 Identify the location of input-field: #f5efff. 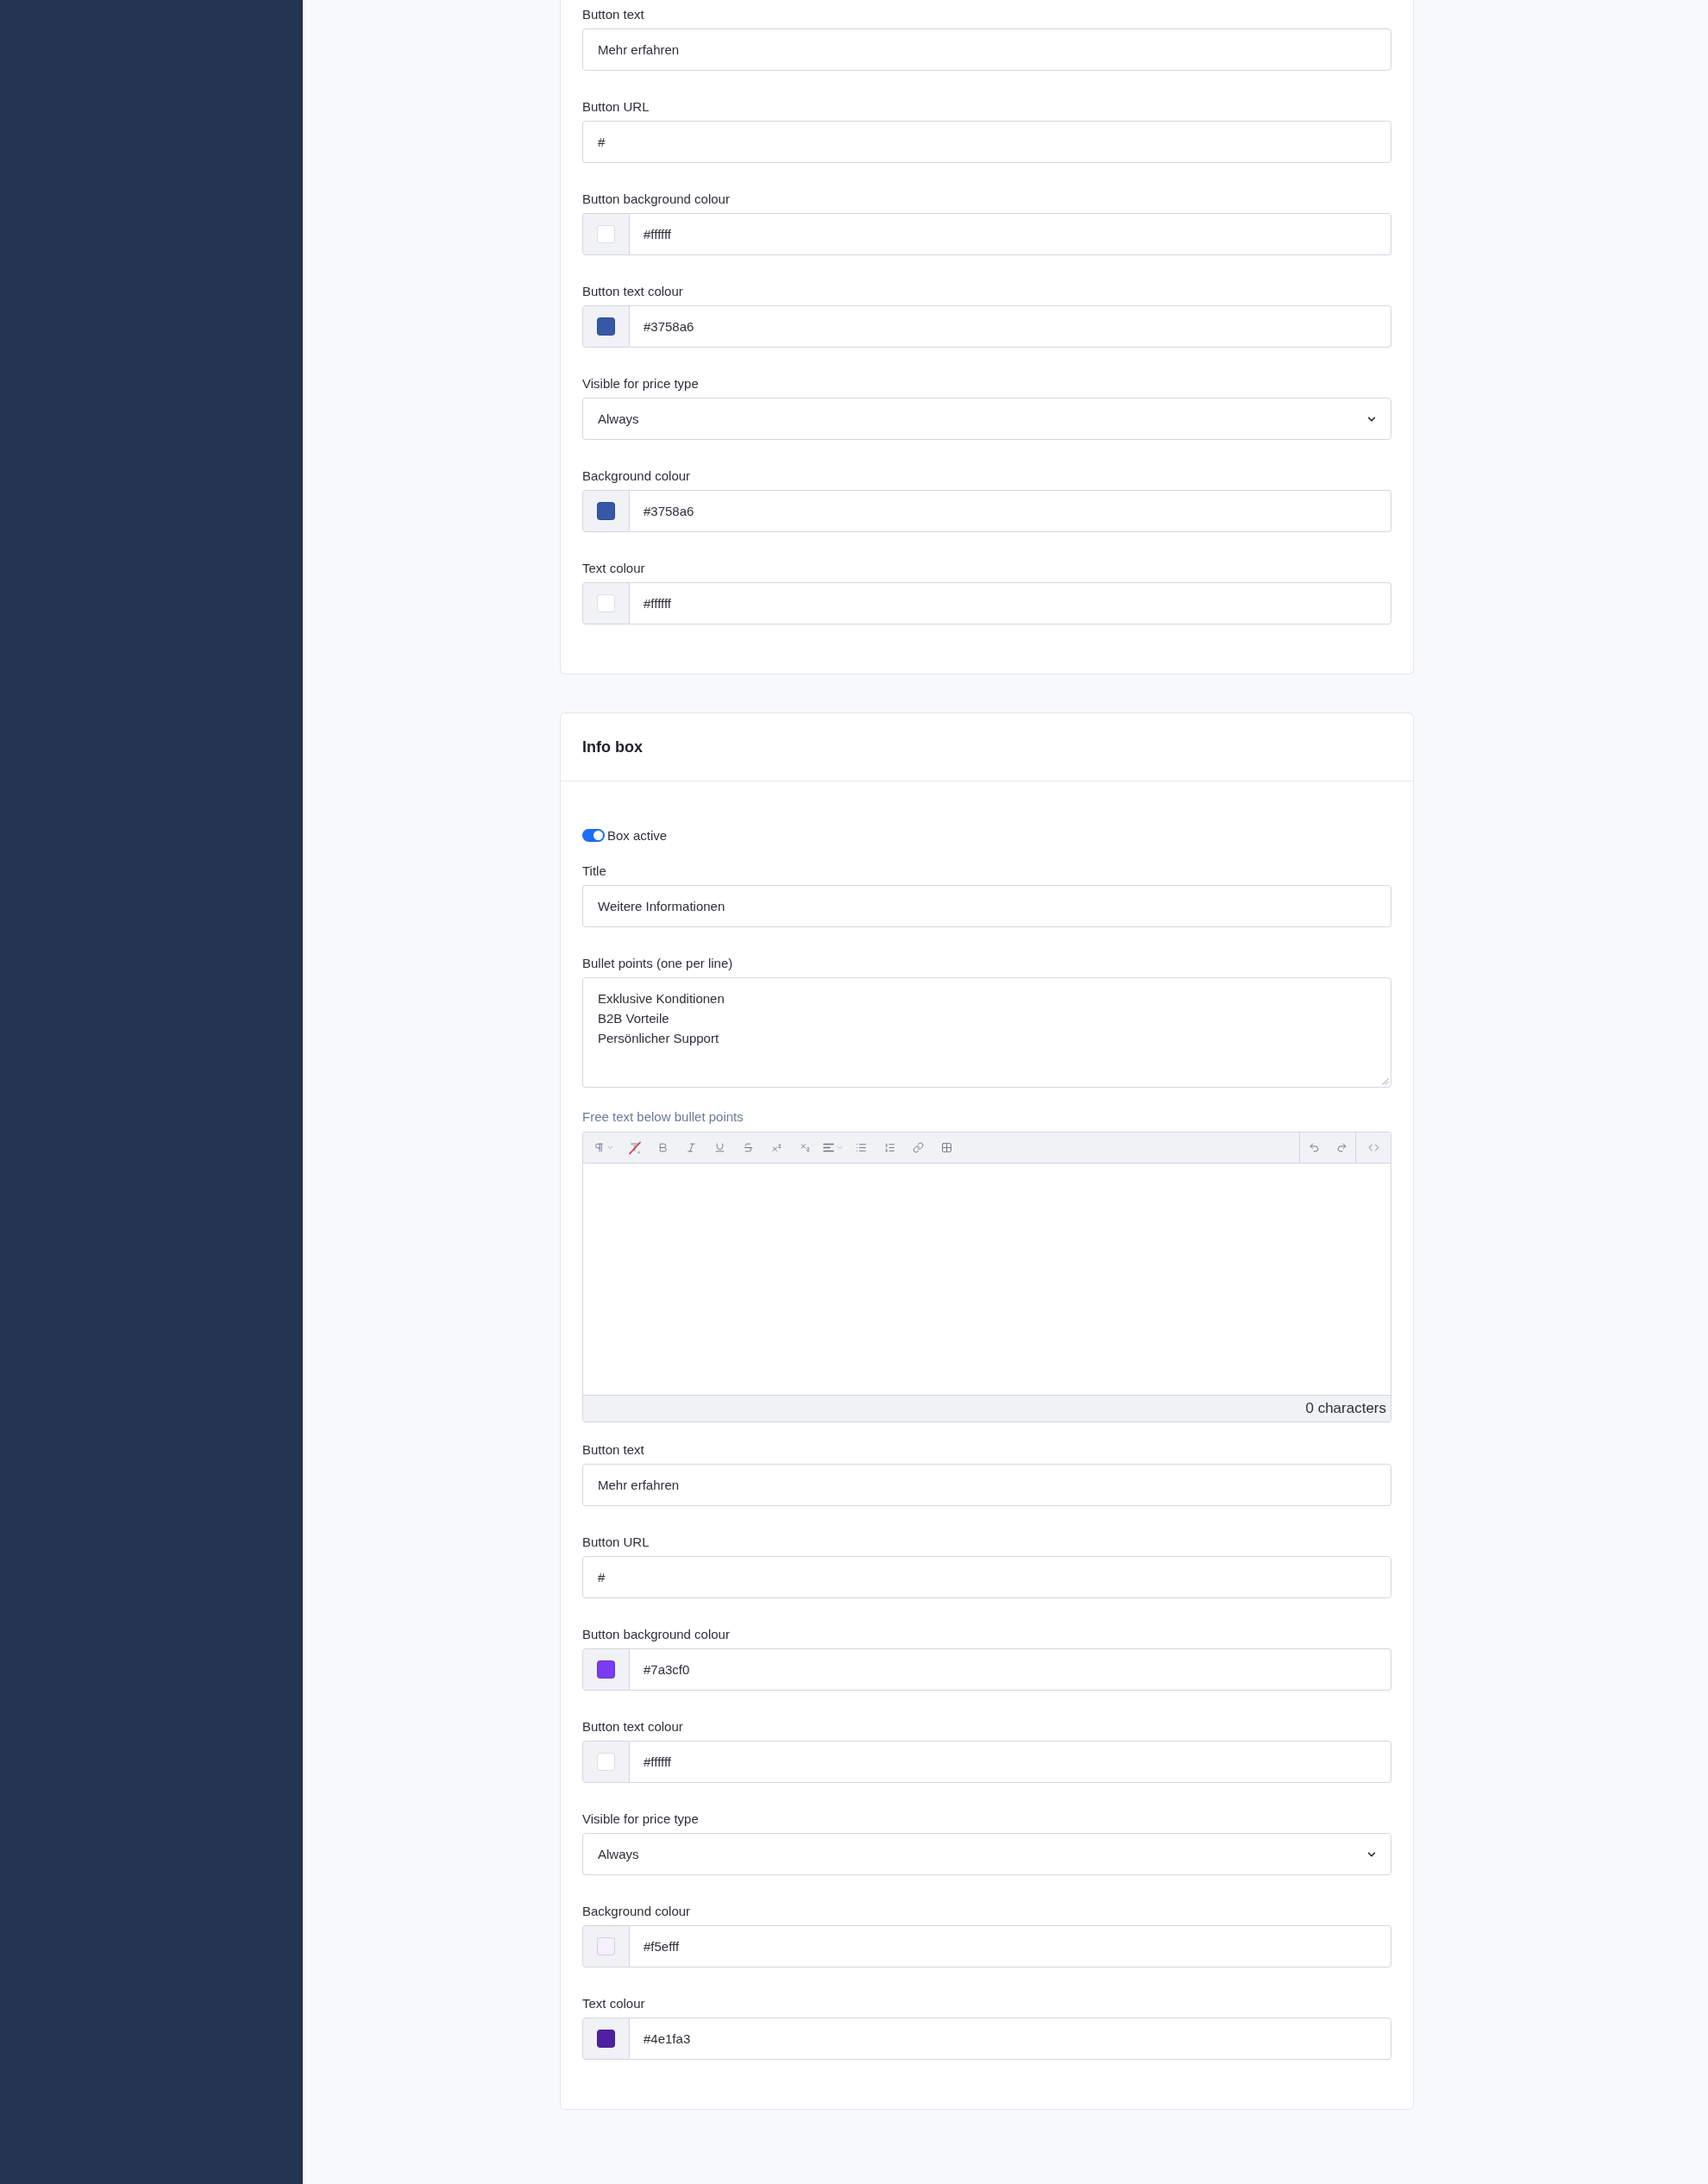
(1010, 1946).